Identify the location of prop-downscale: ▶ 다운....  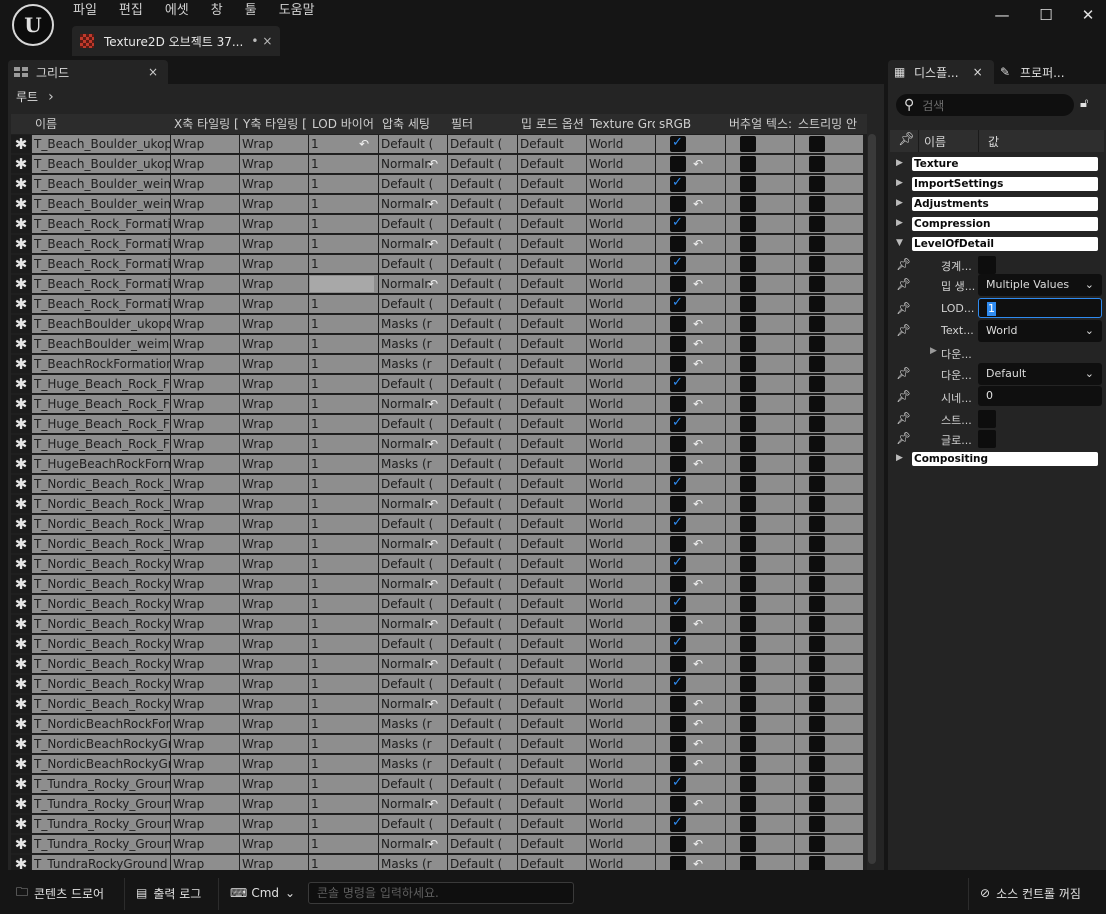
(999, 353).